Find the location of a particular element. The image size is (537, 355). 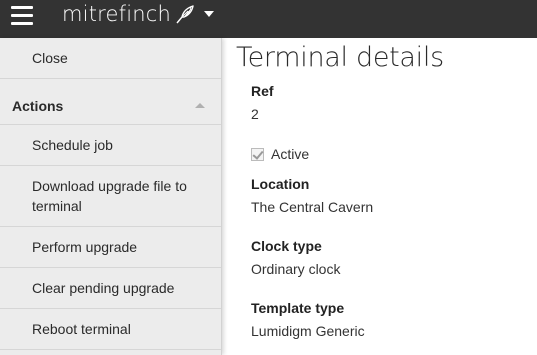

sidebar-item-download-upgrade: Download upgrade file to terminal is located at coordinates (110, 196).